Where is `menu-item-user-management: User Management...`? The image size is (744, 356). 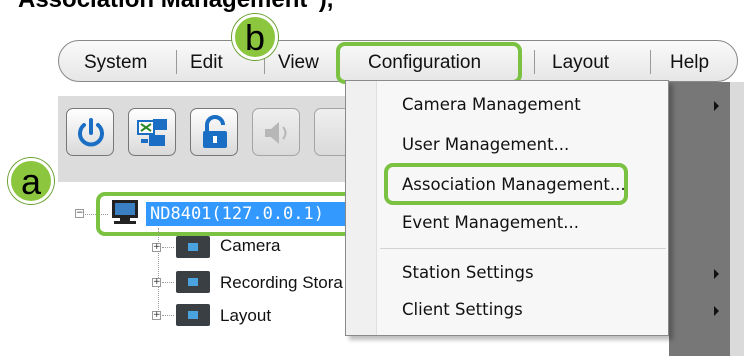 menu-item-user-management: User Management... is located at coordinates (485, 144).